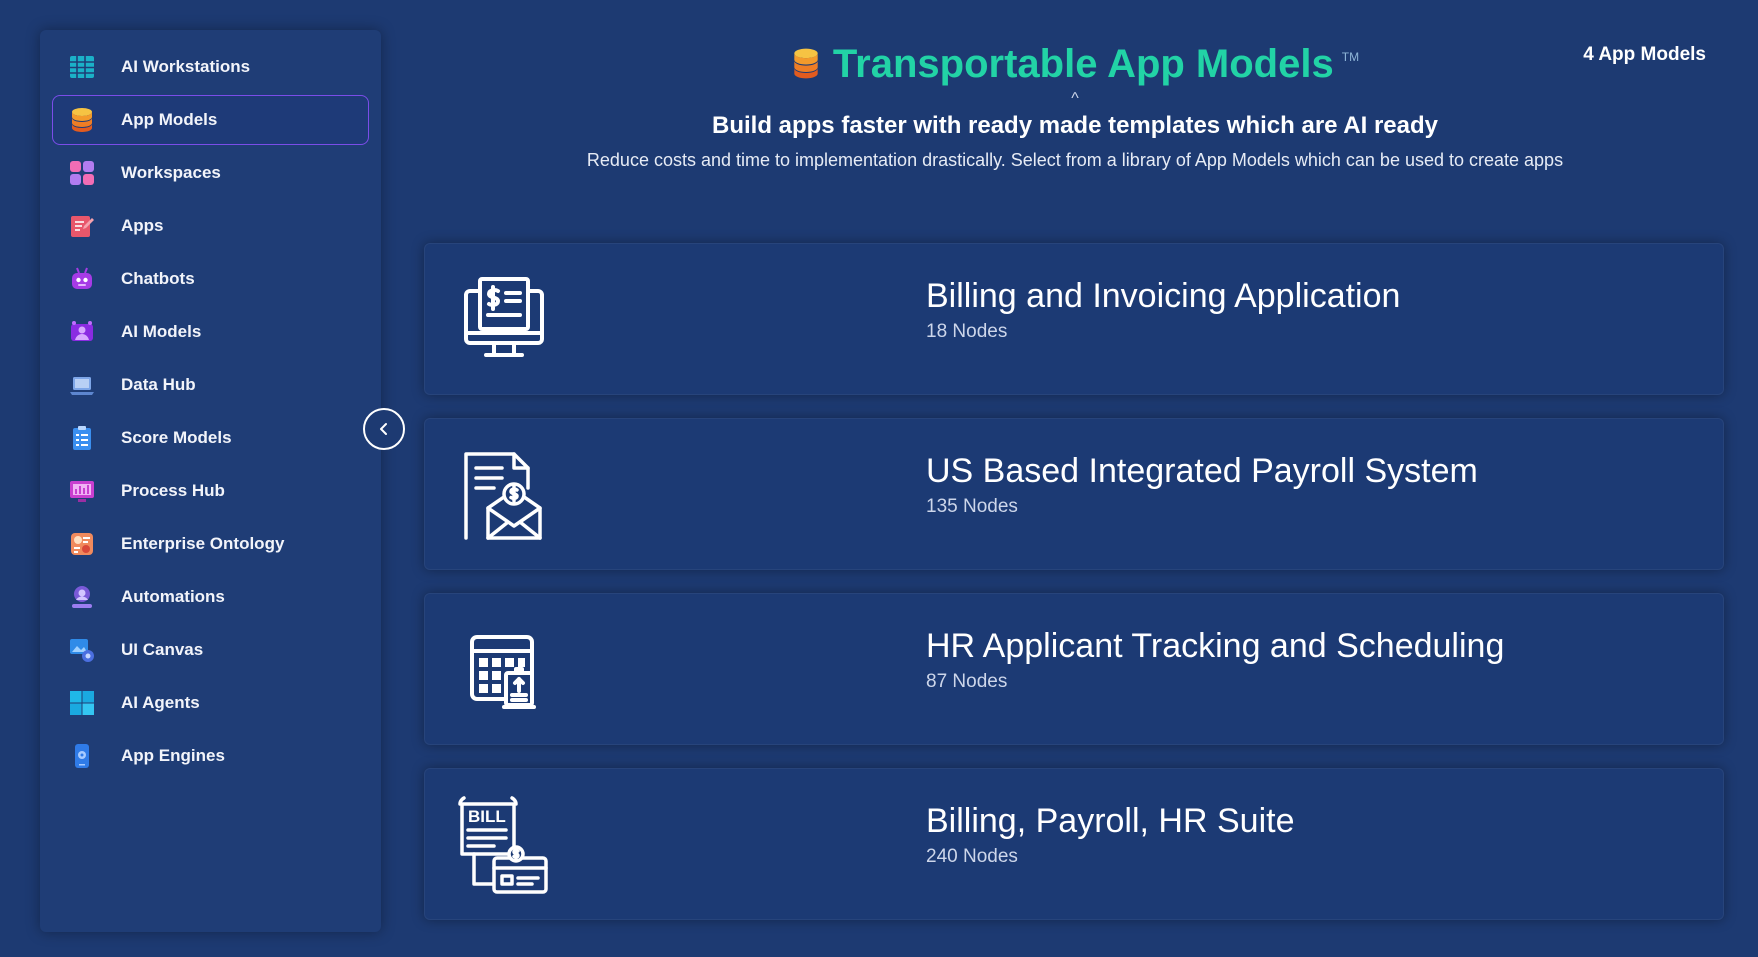 The image size is (1758, 957). What do you see at coordinates (504, 496) in the screenshot?
I see `payroll-envelope-icon` at bounding box center [504, 496].